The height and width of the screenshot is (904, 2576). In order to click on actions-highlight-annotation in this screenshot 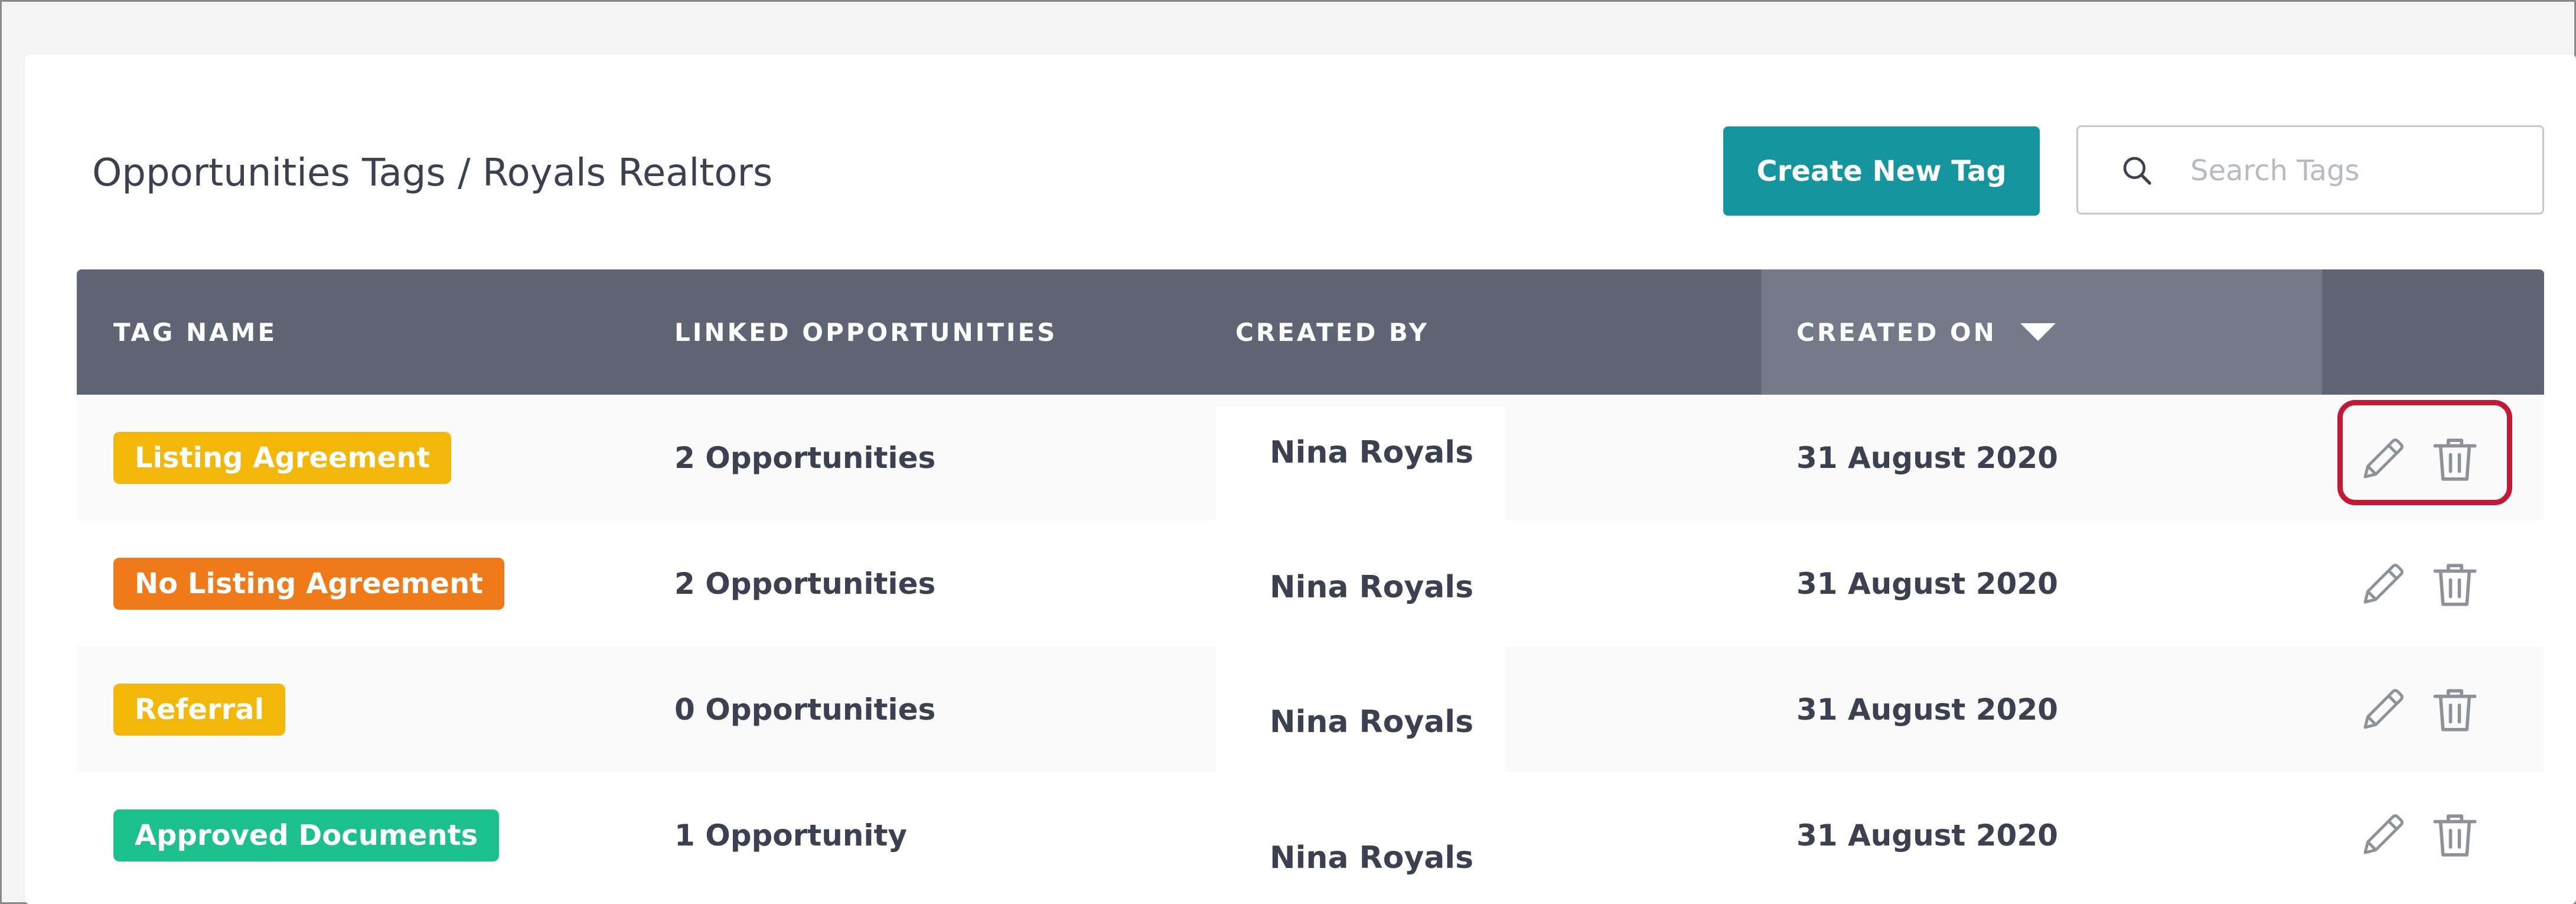, I will do `click(2424, 453)`.